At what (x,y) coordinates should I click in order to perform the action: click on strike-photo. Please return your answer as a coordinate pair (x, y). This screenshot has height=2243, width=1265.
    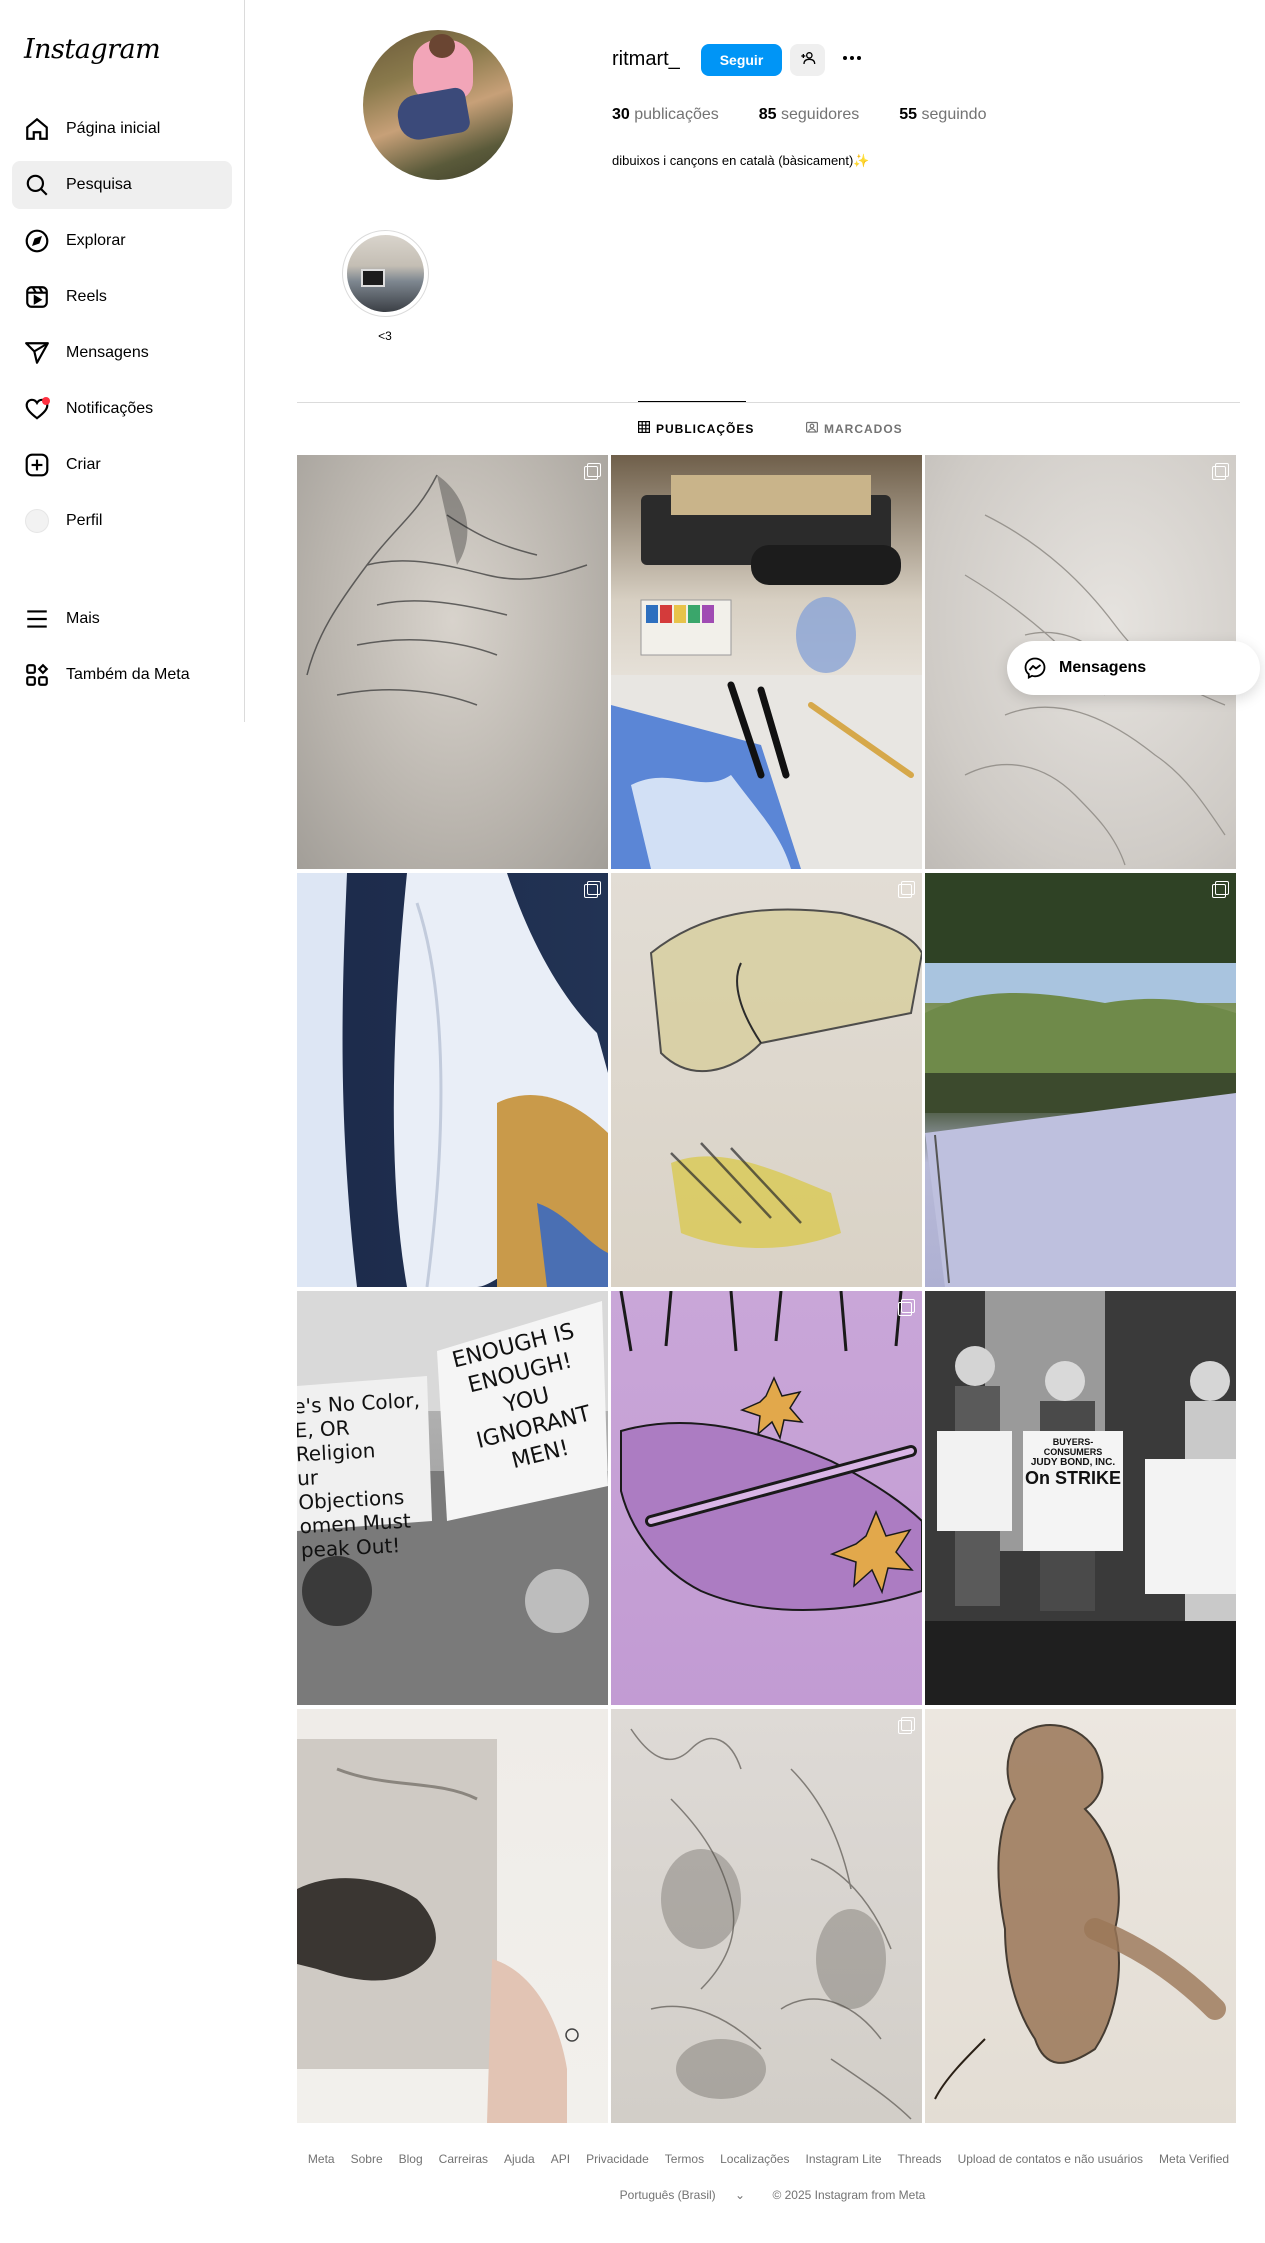
    Looking at the image, I should click on (1080, 1498).